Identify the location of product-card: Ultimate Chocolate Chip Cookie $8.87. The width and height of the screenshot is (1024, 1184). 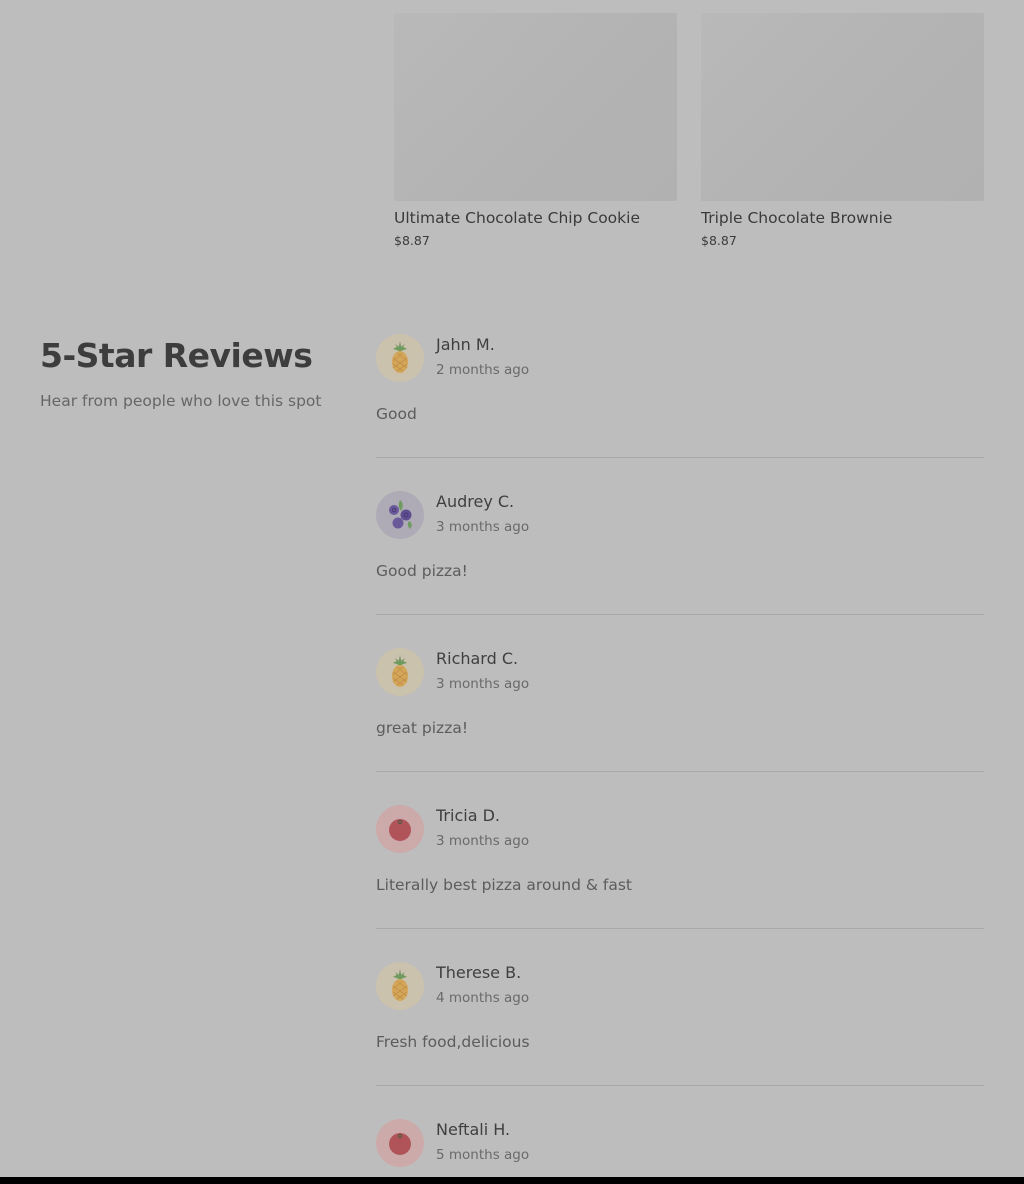
(535, 132).